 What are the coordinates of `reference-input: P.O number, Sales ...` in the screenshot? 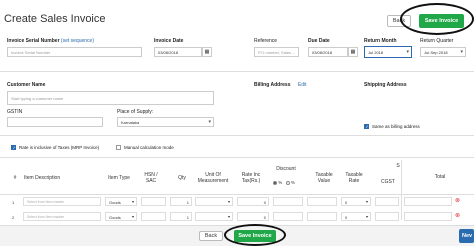 It's located at (276, 52).